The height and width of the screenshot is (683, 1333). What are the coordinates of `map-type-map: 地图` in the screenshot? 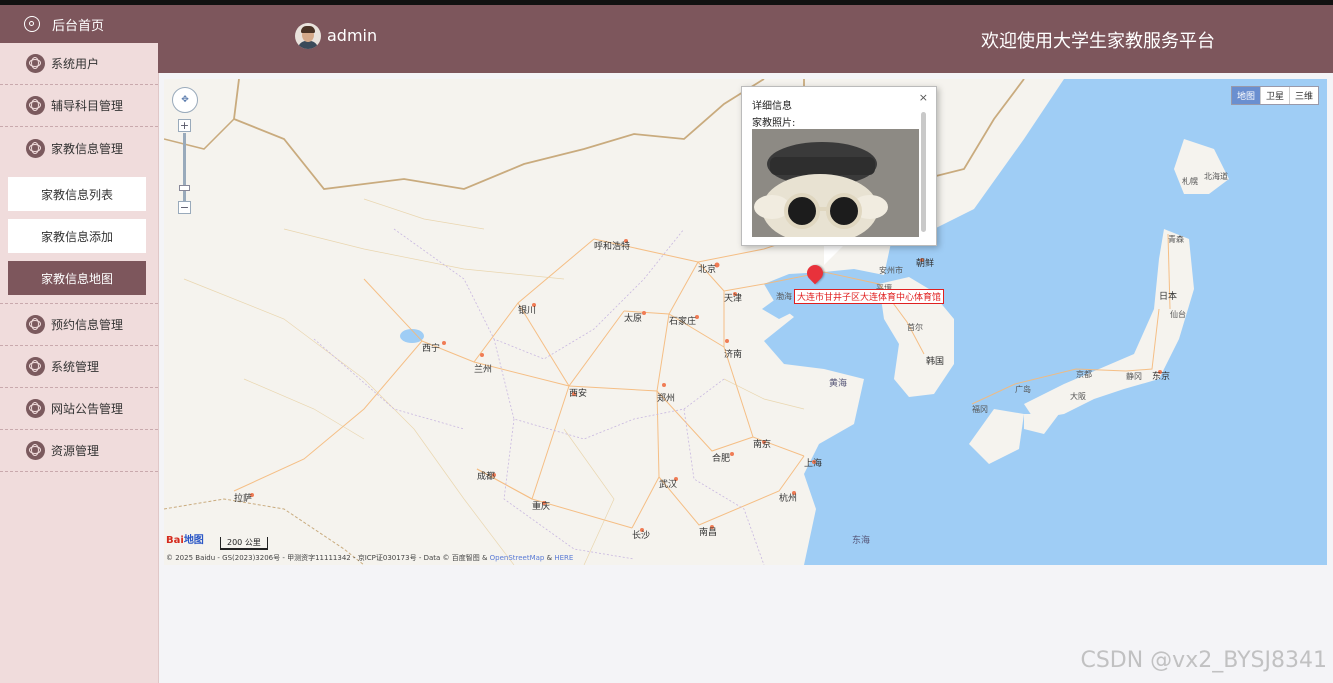 It's located at (1245, 95).